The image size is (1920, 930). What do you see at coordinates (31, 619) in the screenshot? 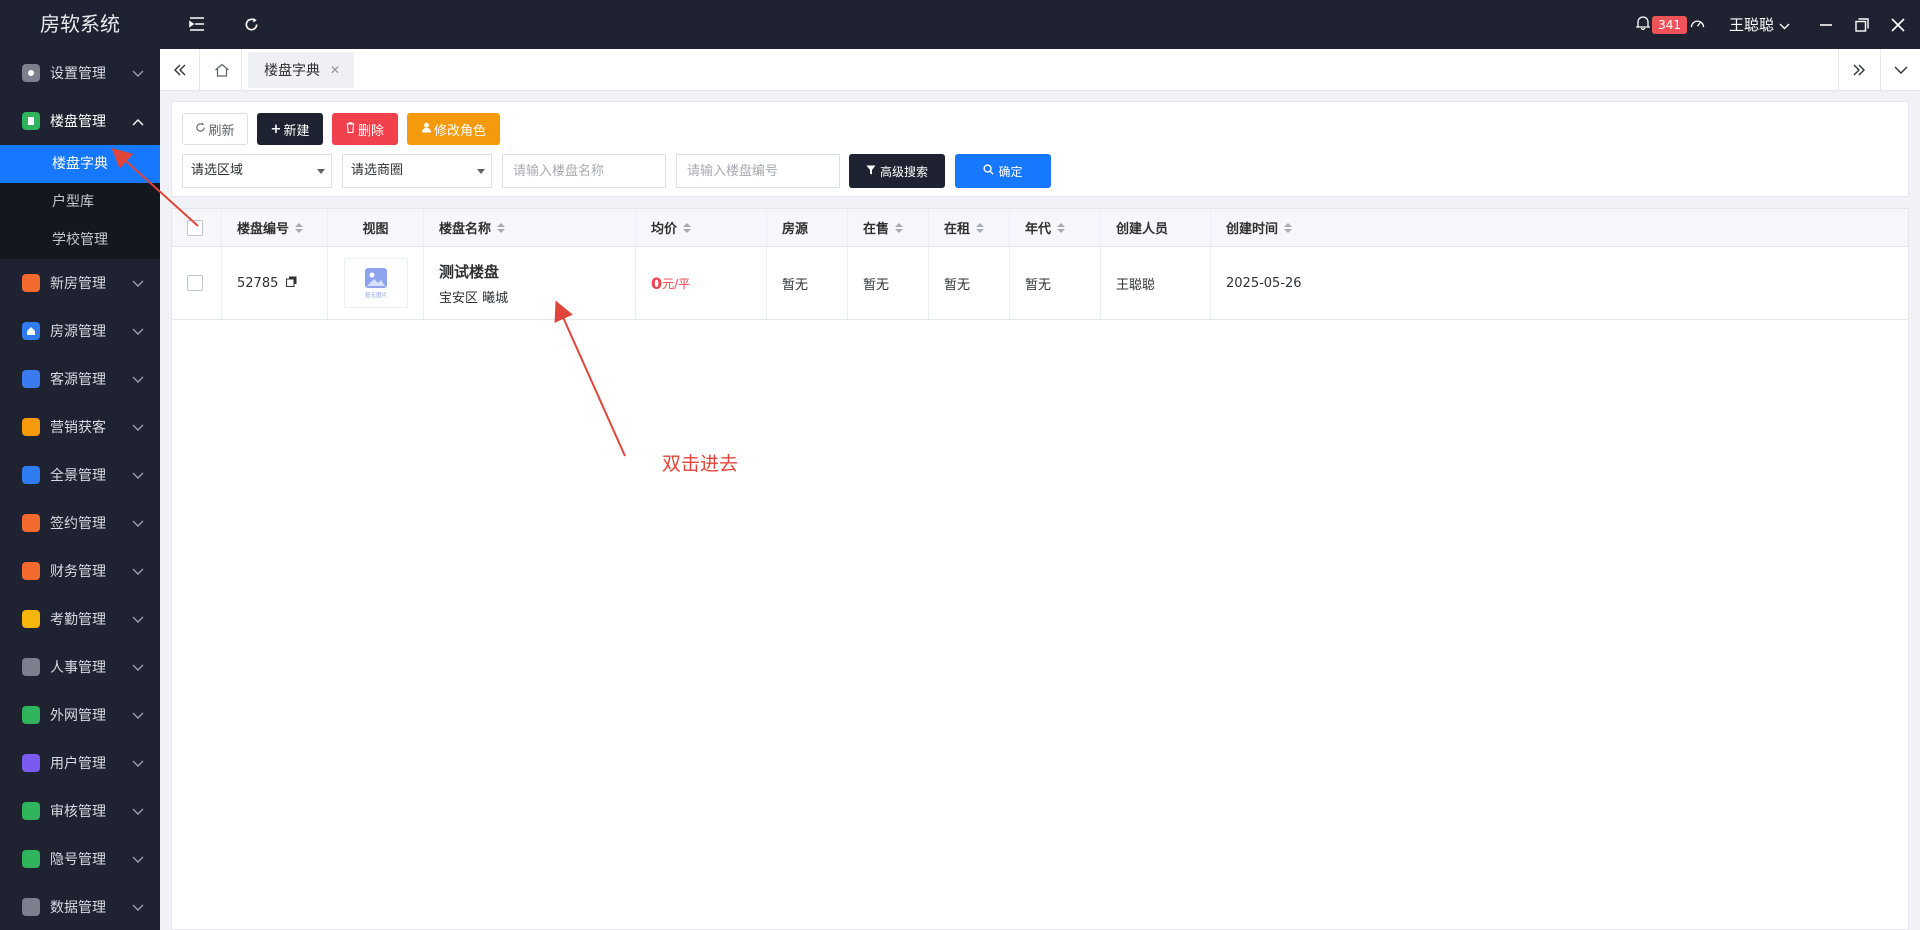
I see `attendance-icon` at bounding box center [31, 619].